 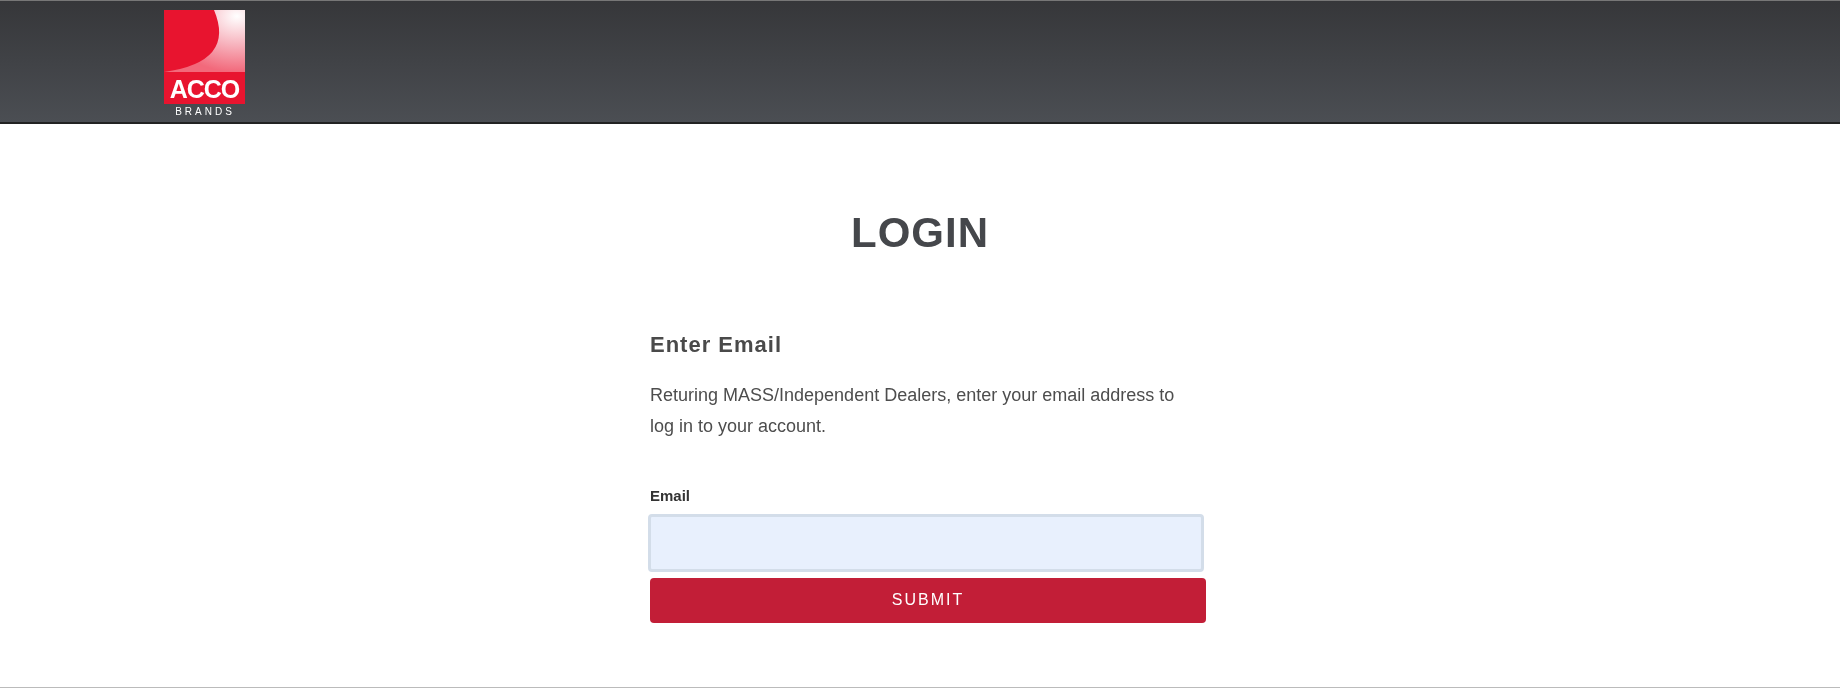 What do you see at coordinates (205, 112) in the screenshot?
I see `logo-subtitle: BRANDS` at bounding box center [205, 112].